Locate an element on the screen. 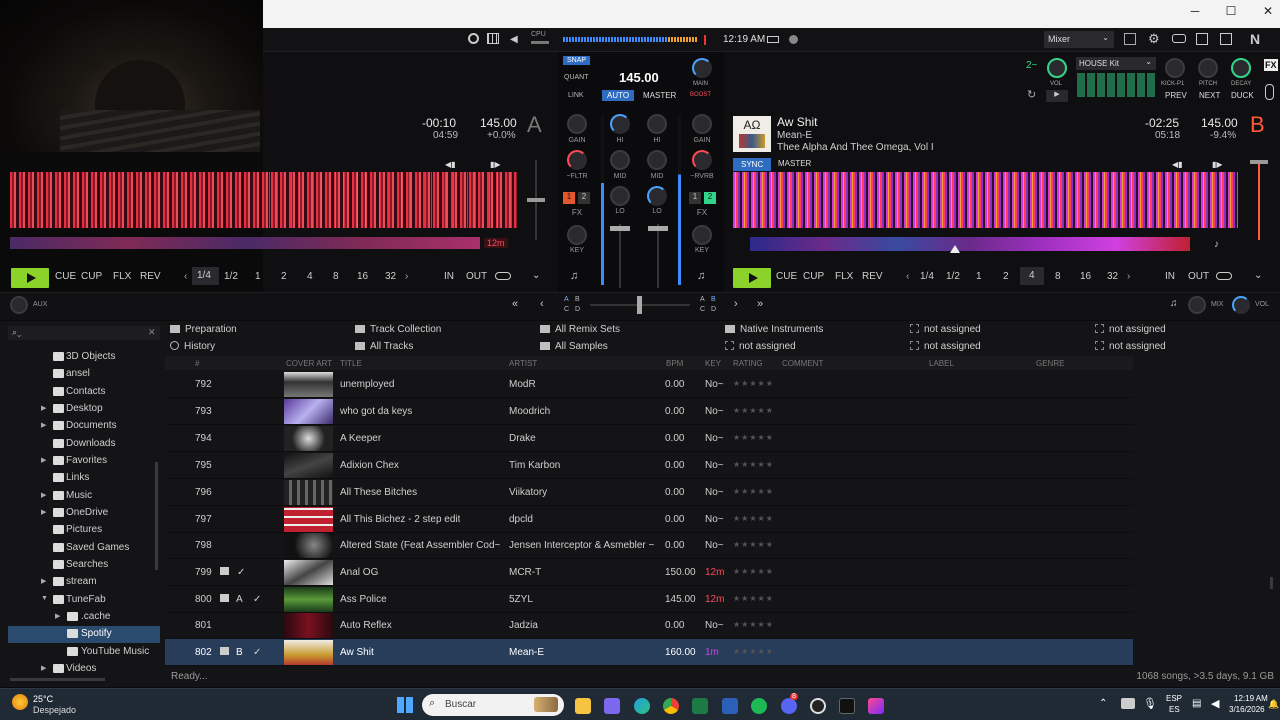 The height and width of the screenshot is (720, 1280). deck-b-gain-knob is located at coordinates (702, 124).